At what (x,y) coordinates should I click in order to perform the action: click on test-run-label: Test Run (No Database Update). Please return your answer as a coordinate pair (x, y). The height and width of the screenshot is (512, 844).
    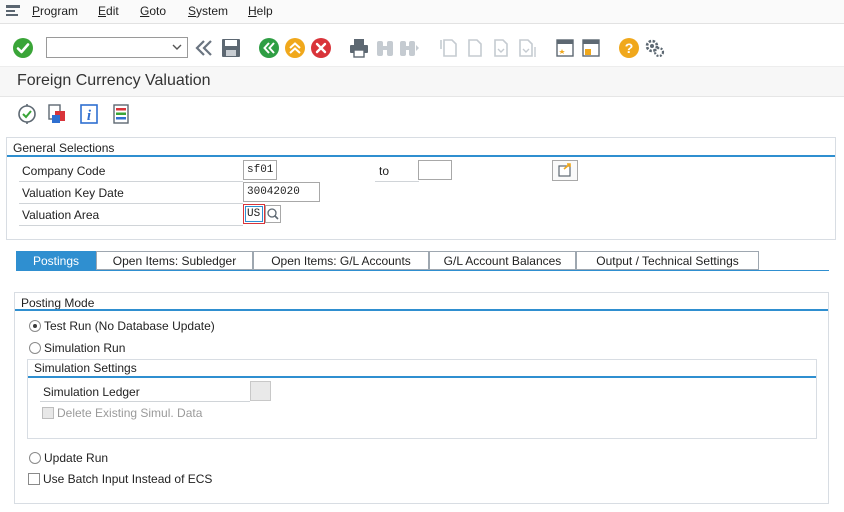
    Looking at the image, I should click on (129, 326).